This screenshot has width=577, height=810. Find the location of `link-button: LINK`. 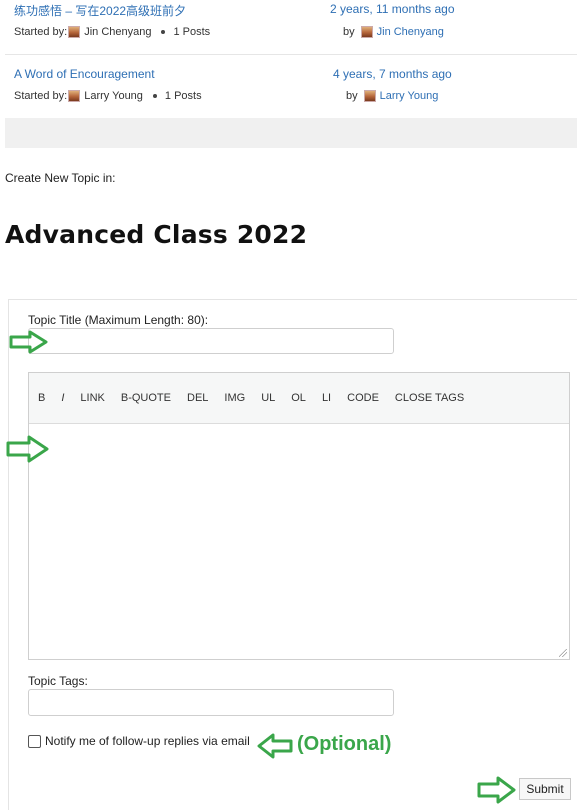

link-button: LINK is located at coordinates (92, 398).